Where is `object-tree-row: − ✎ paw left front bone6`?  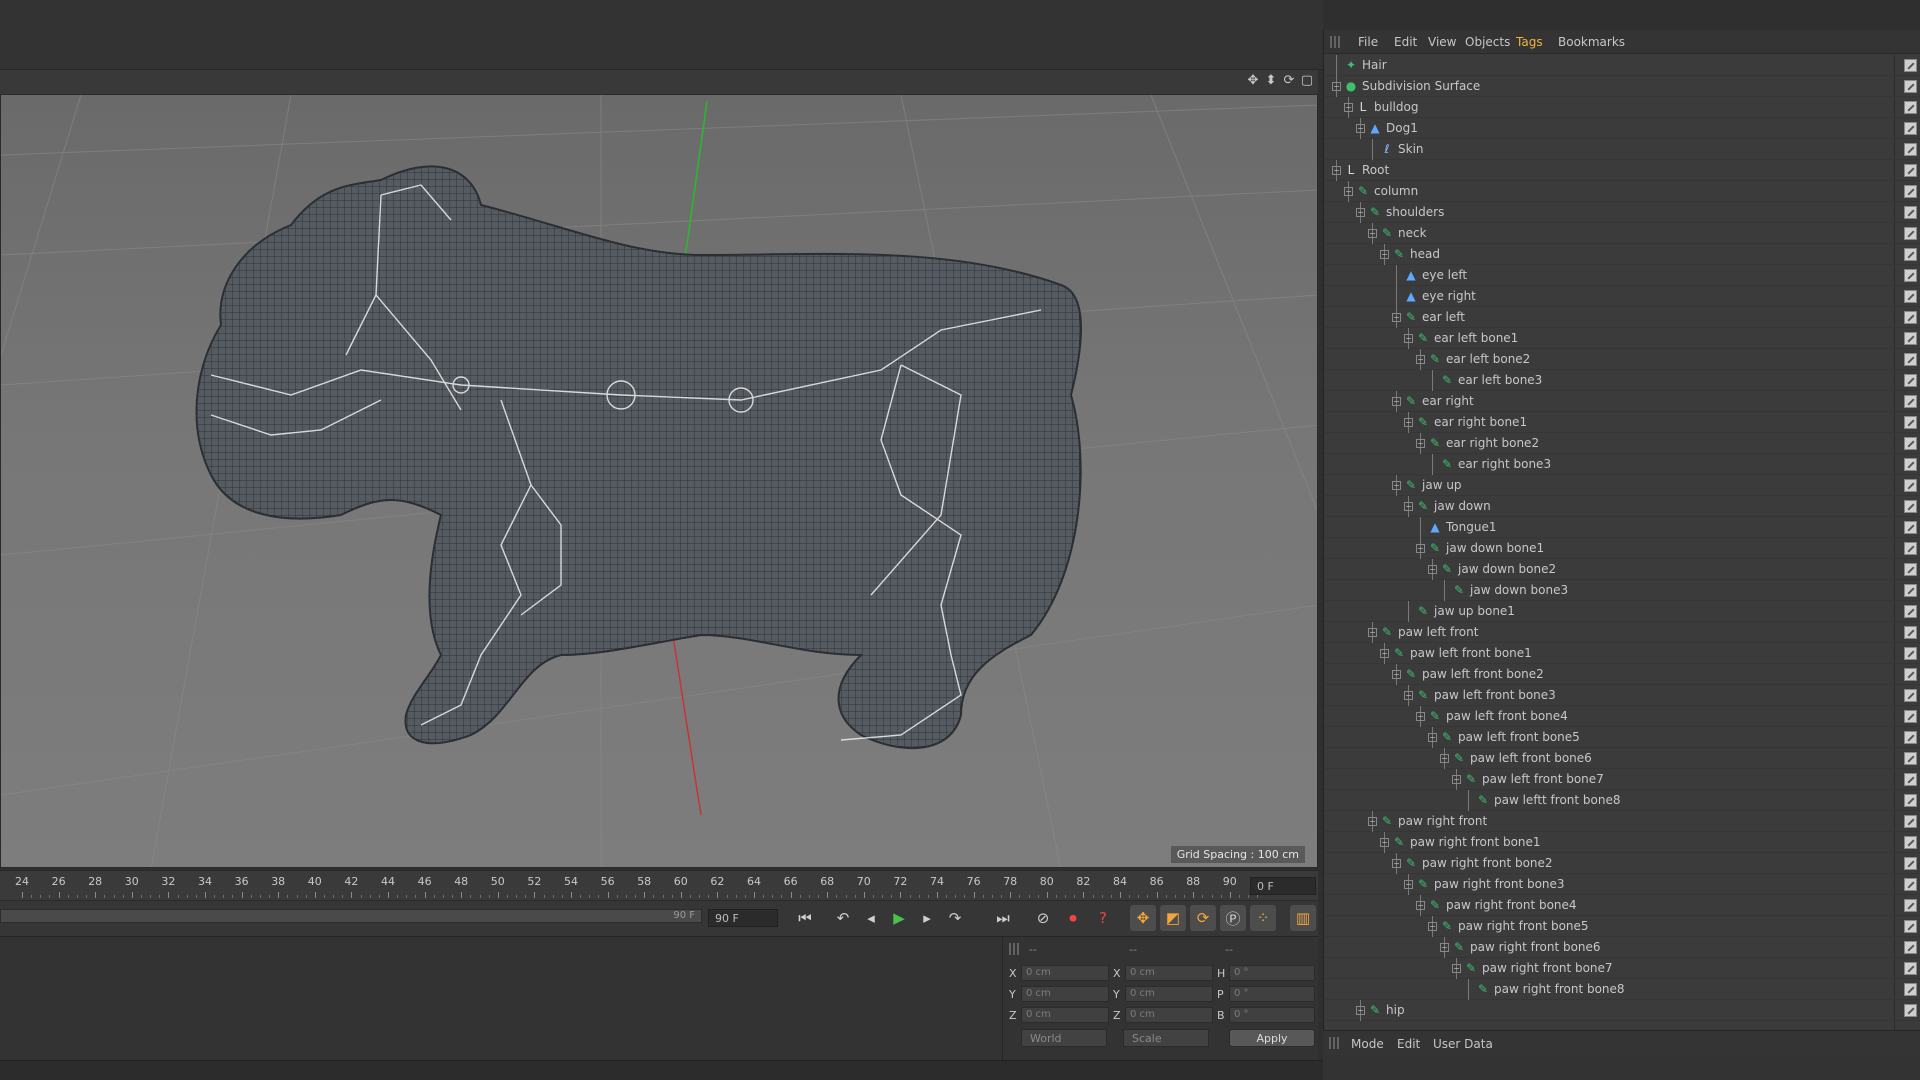
object-tree-row: − ✎ paw left front bone6 is located at coordinates (1622, 758).